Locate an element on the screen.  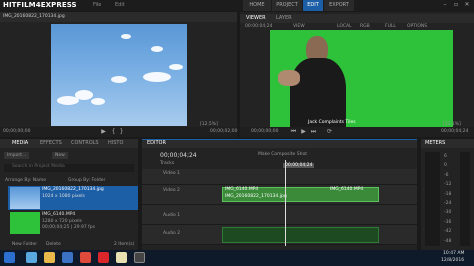
trimmer-time-end: 00;00;02;00 is located at coordinates (224, 131).